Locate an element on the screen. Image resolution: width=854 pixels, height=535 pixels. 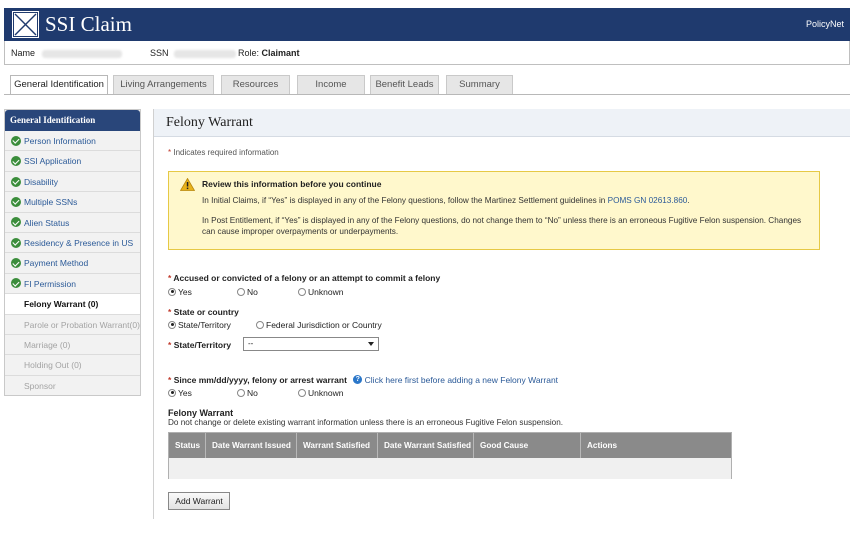
chevron-down-icon is located at coordinates (371, 344).